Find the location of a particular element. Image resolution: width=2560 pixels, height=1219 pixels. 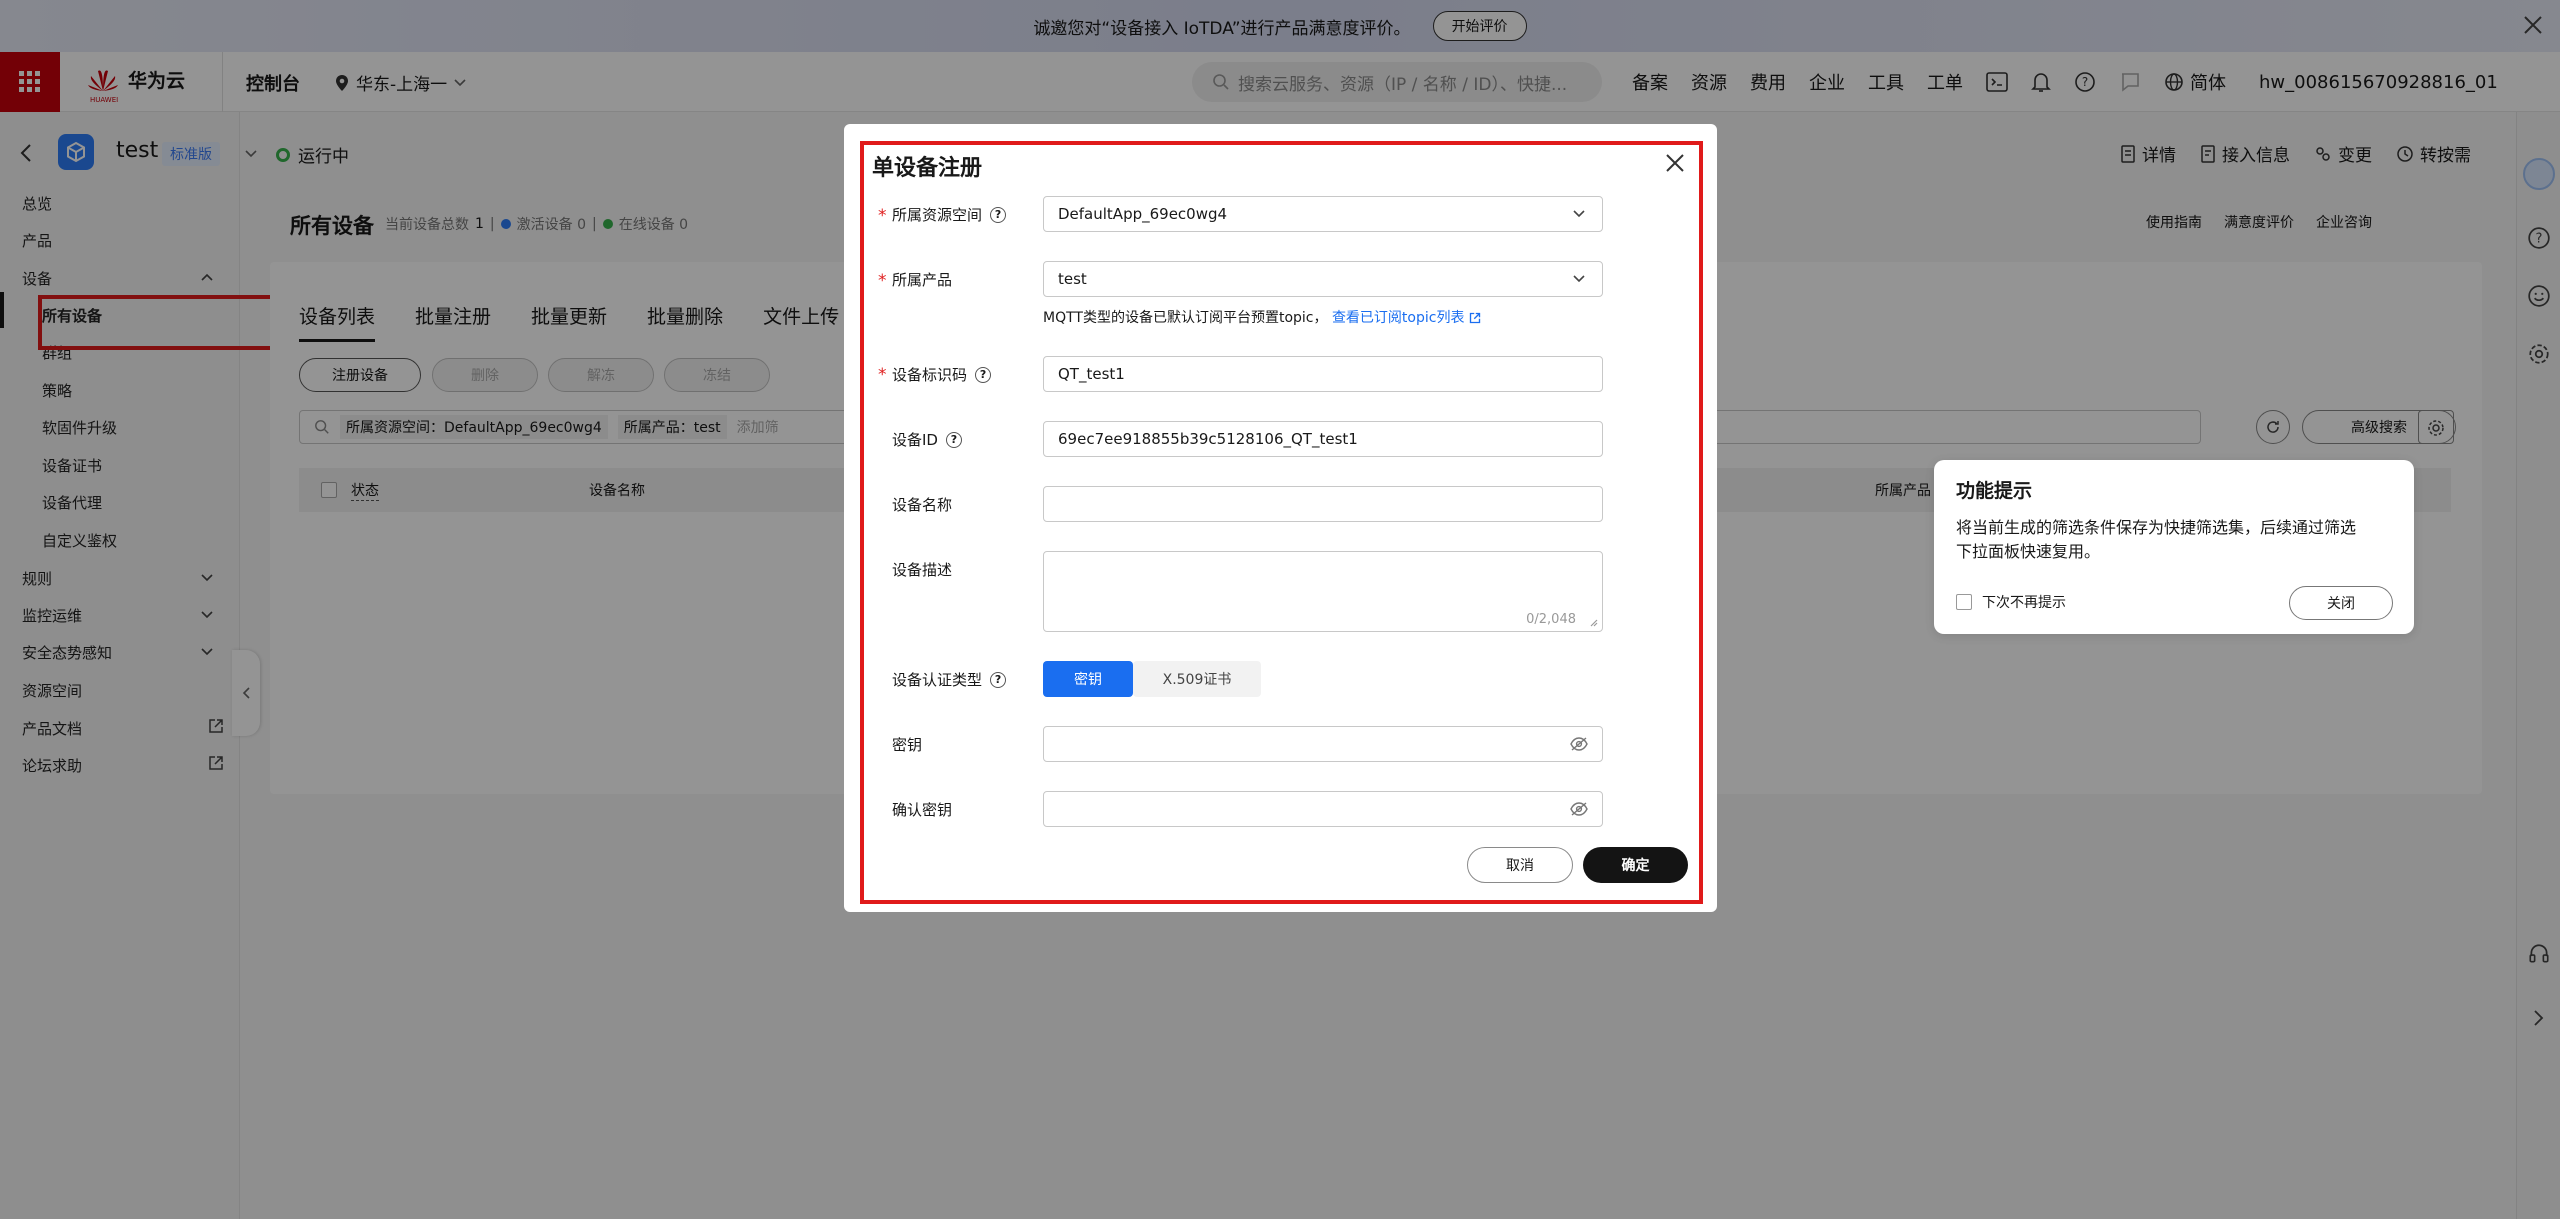

space-label-group: 所属资源空间? is located at coordinates (949, 214).